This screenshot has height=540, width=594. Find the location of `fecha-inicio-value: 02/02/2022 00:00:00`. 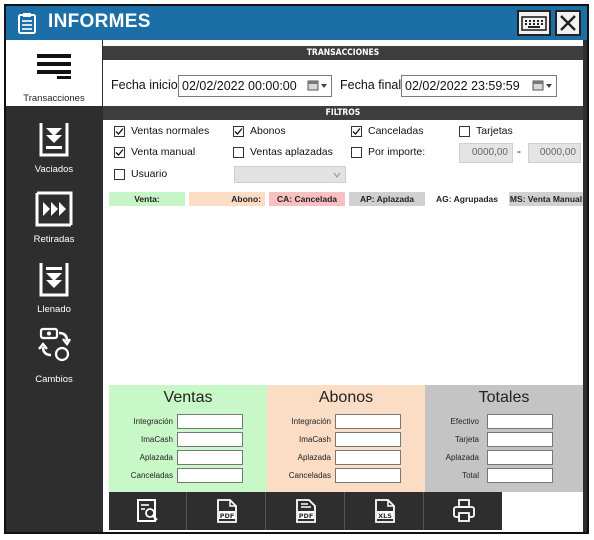

fecha-inicio-value: 02/02/2022 00:00:00 is located at coordinates (239, 86).